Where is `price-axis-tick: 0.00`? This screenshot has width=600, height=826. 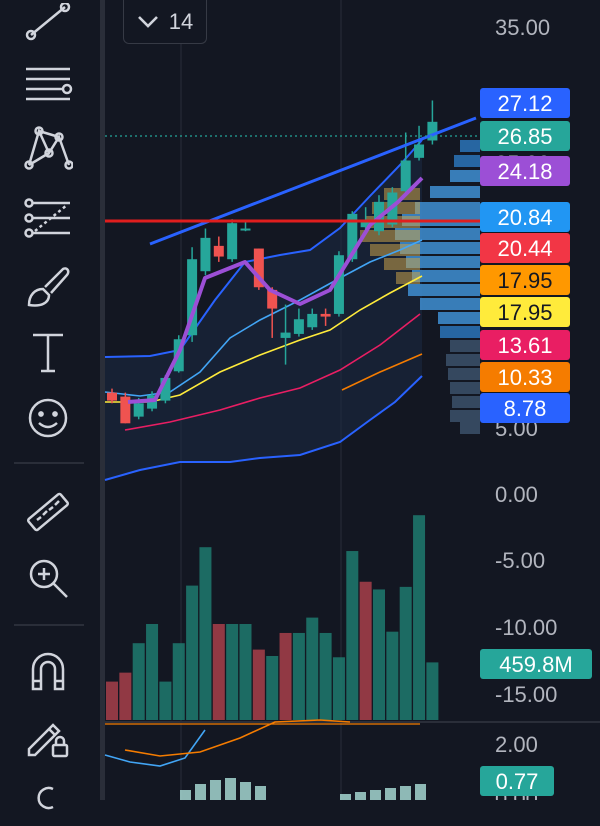
price-axis-tick: 0.00 is located at coordinates (516, 494).